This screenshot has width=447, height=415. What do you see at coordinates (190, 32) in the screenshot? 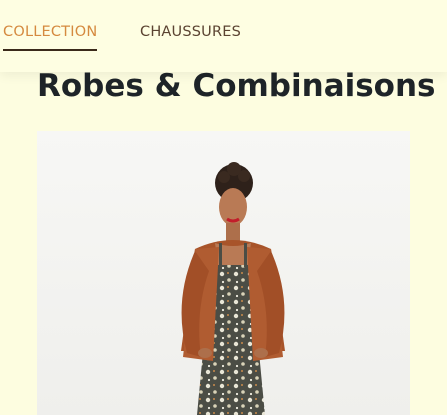
I see `tab-chaussures: CHAUSSURES` at bounding box center [190, 32].